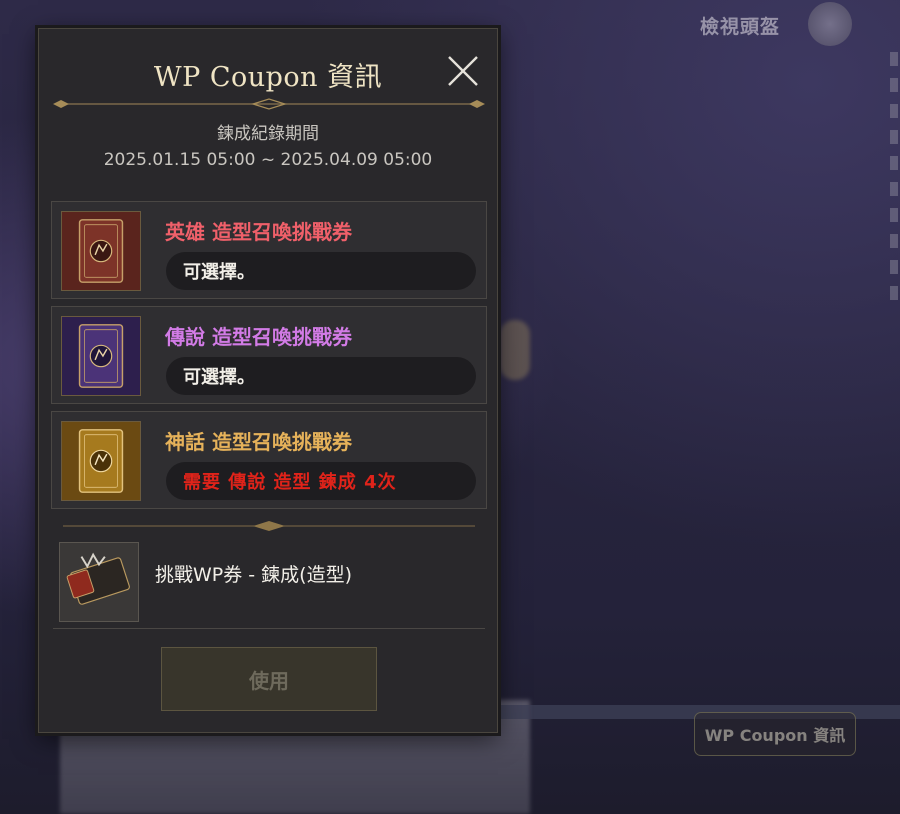 Image resolution: width=900 pixels, height=814 pixels. What do you see at coordinates (321, 481) in the screenshot?
I see `ticket-requirement: 需要 傳說 造型 鍊成 4次` at bounding box center [321, 481].